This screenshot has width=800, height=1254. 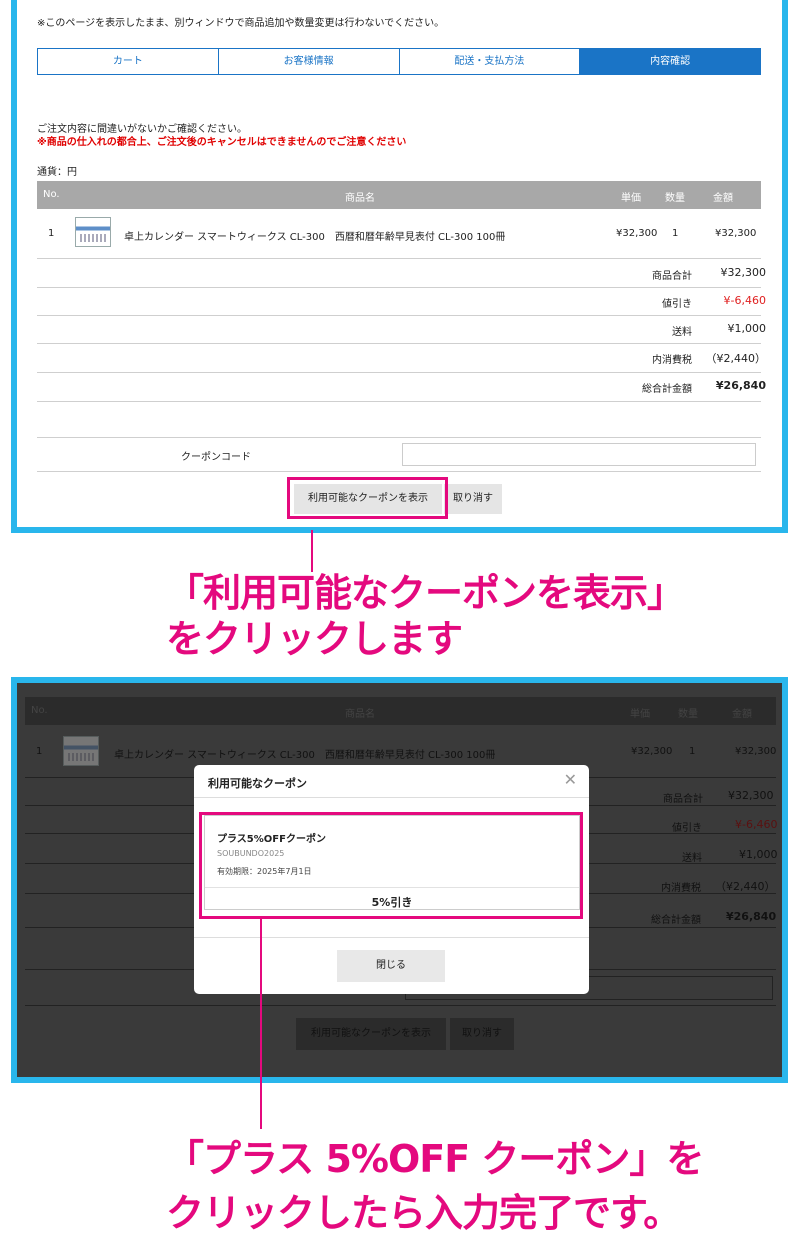 What do you see at coordinates (490, 61) in the screenshot?
I see `step-shipping-payment: 配送・支払方法` at bounding box center [490, 61].